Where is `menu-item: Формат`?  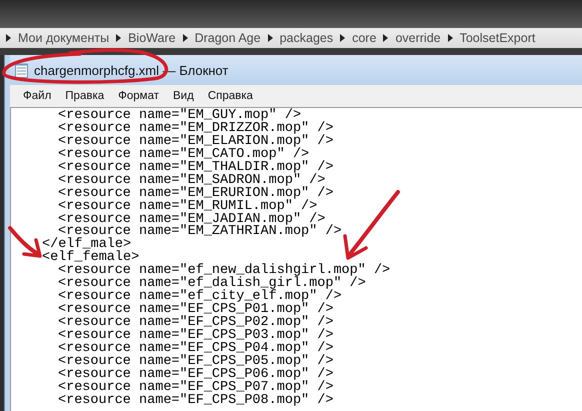
menu-item: Формат is located at coordinates (138, 96).